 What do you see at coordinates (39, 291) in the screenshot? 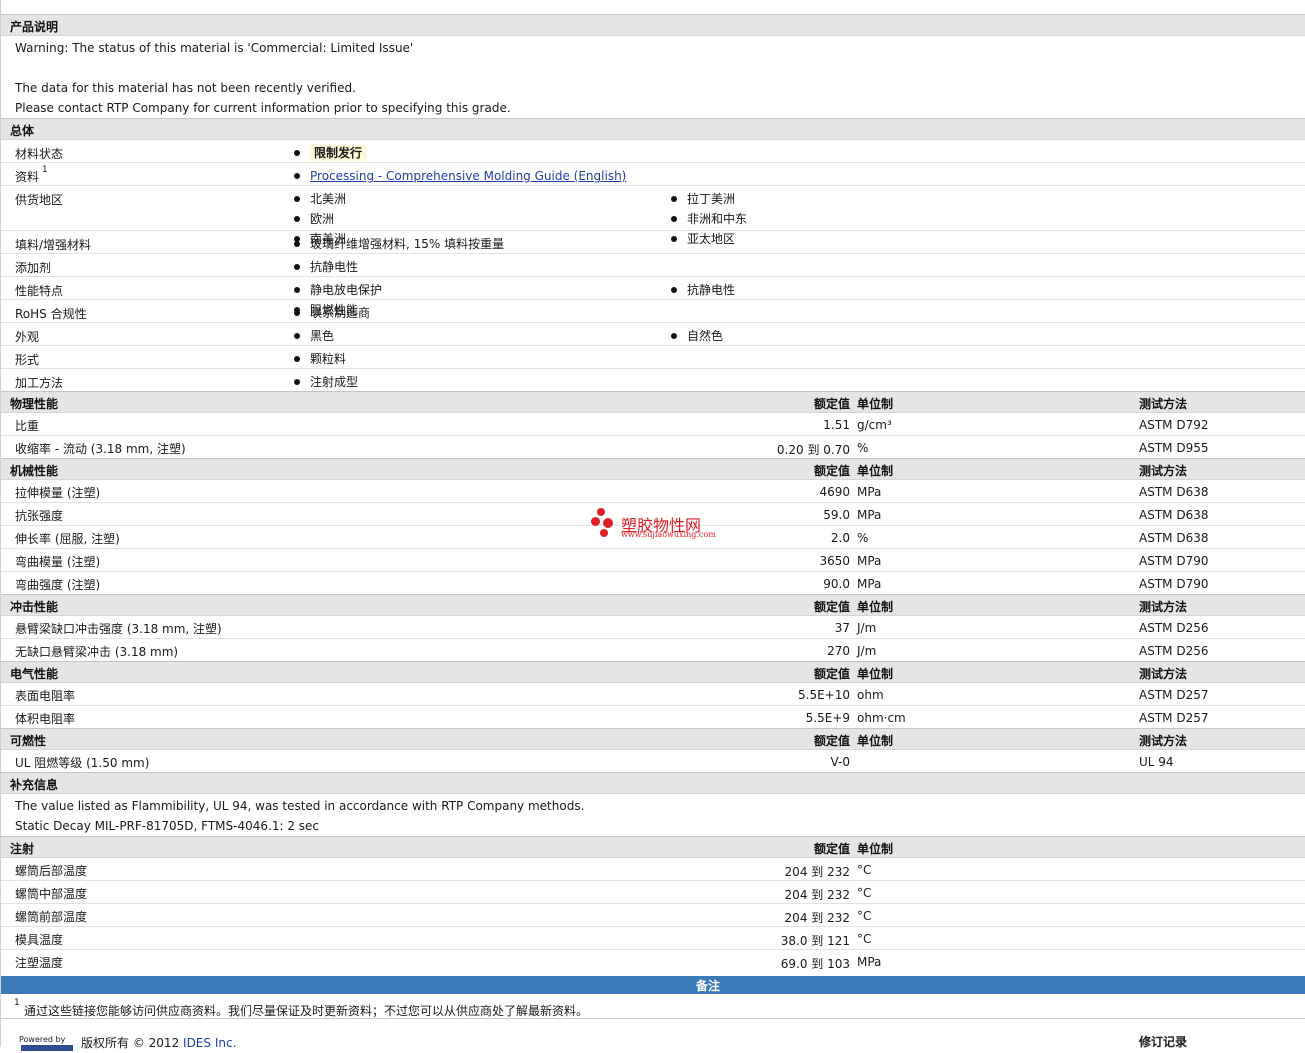
I see `row-label: 性能特点` at bounding box center [39, 291].